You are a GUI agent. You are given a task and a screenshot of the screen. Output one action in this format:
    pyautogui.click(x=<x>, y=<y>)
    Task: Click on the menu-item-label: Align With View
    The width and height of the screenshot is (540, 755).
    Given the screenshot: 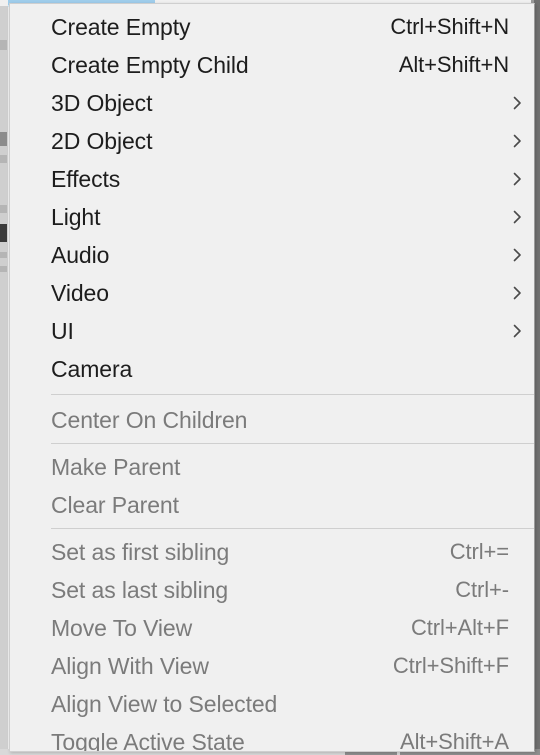 What is the action you would take?
    pyautogui.click(x=130, y=665)
    